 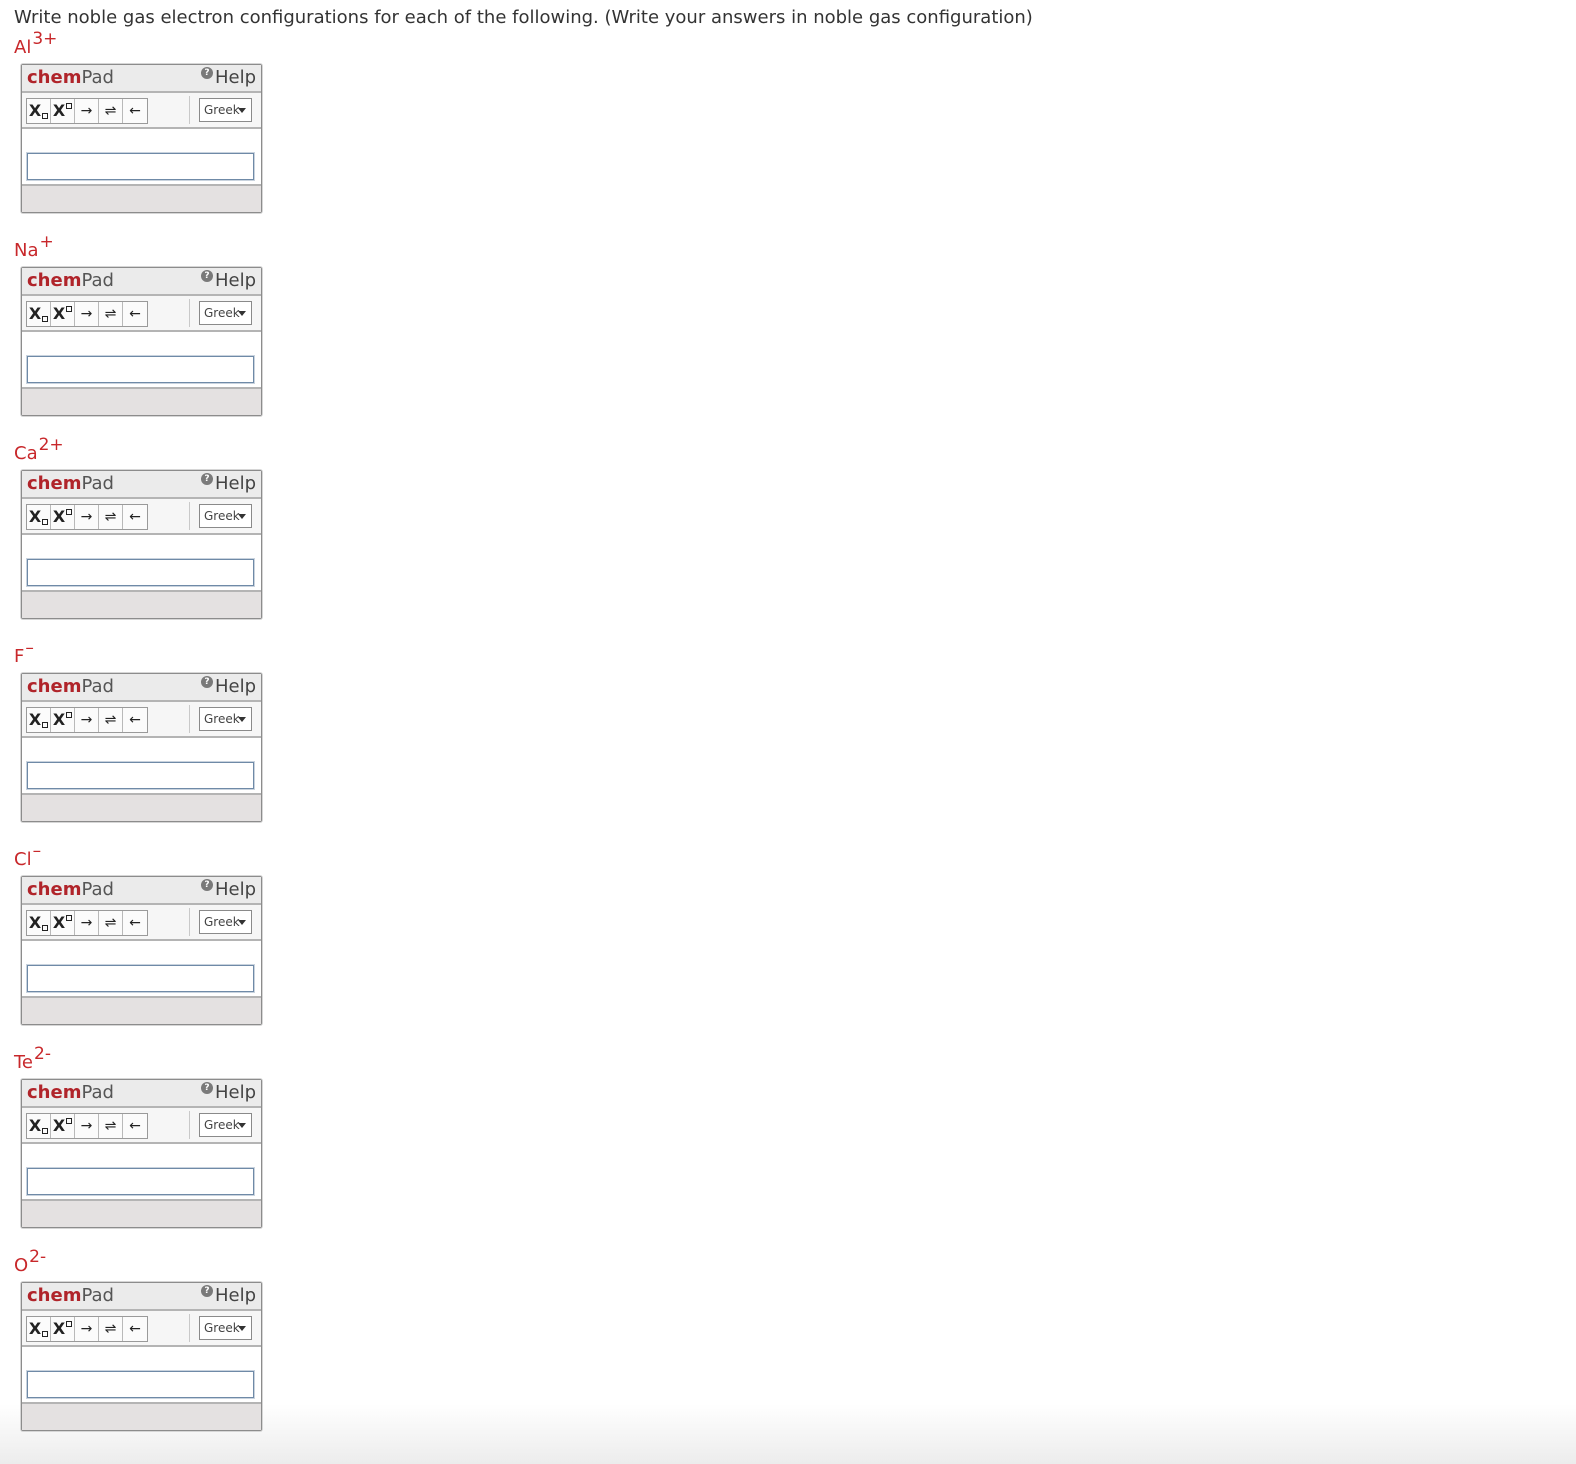 I want to click on ion-label: Te2-, so click(x=32, y=1058).